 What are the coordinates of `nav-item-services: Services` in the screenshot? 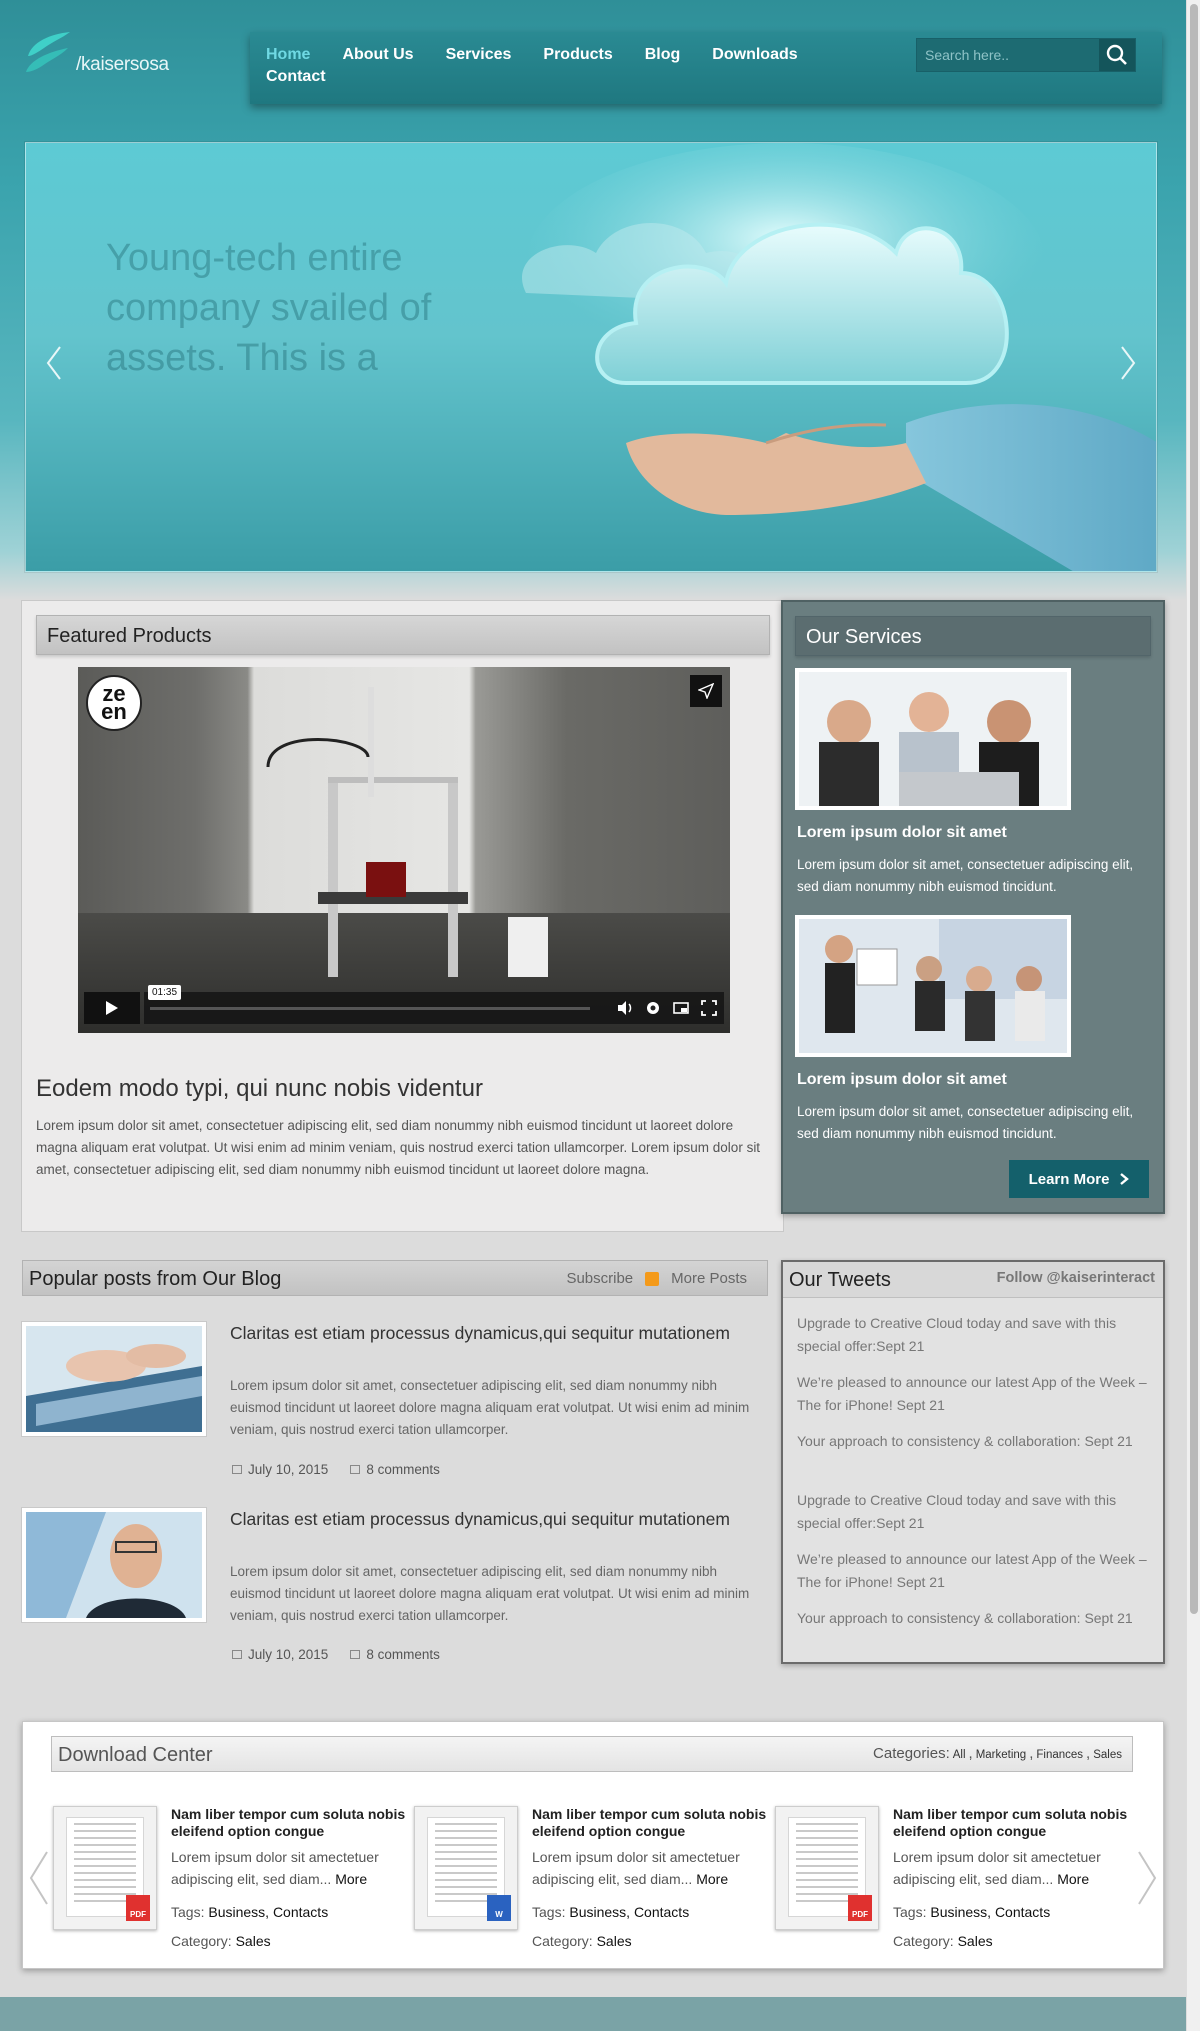 It's located at (479, 55).